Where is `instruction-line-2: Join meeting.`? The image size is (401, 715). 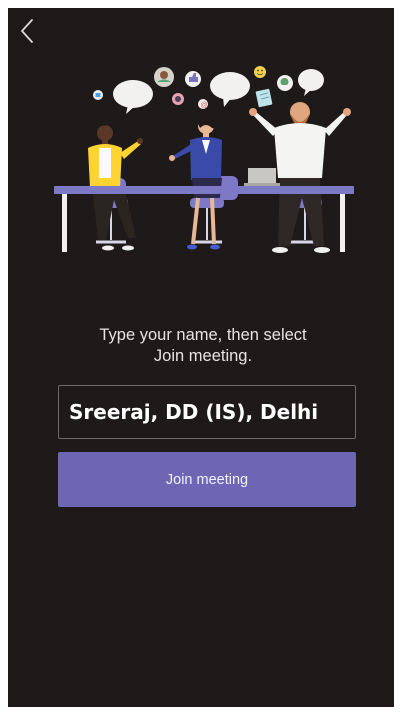
instruction-line-2: Join meeting. is located at coordinates (203, 356).